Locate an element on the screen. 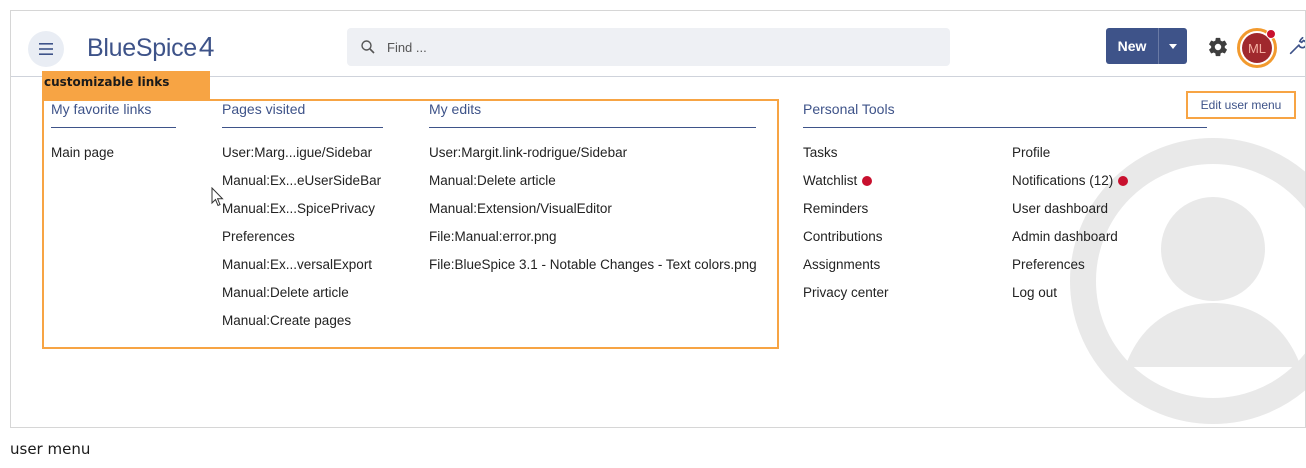 This screenshot has height=468, width=1306. user-menu-avatar-button: ML is located at coordinates (1257, 48).